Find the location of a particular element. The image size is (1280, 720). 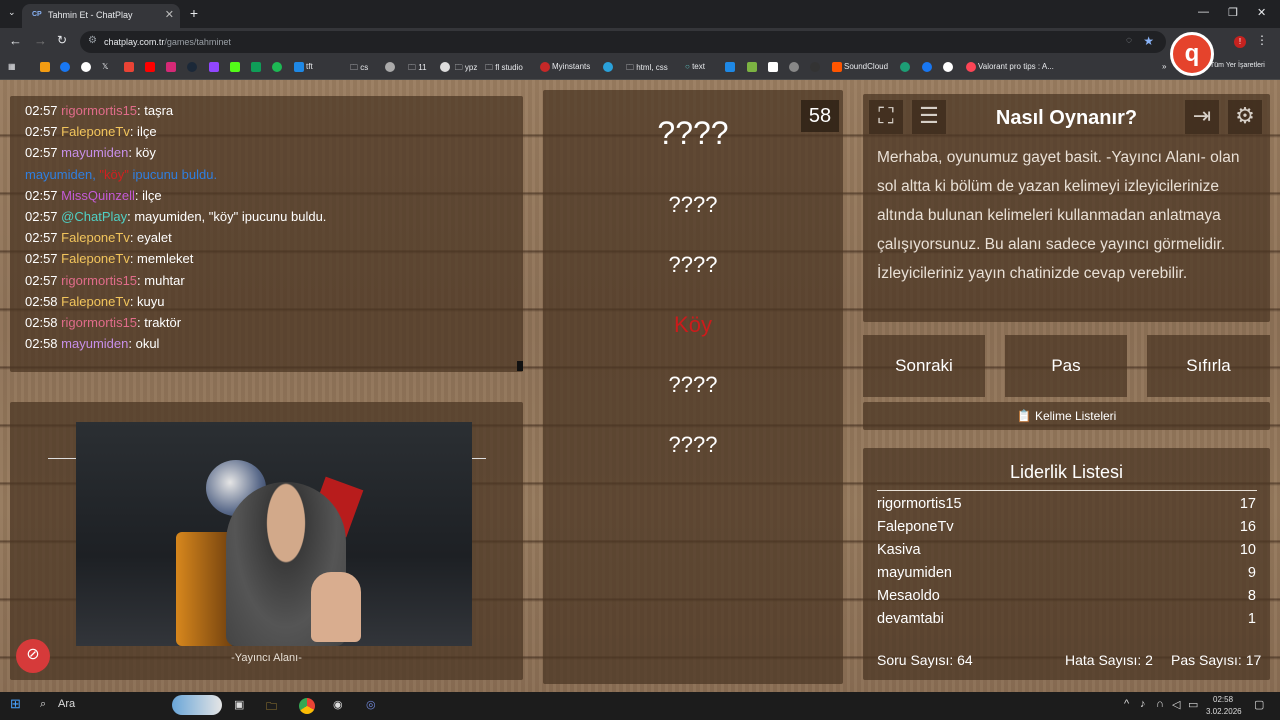

chrome-icon is located at coordinates (307, 706).